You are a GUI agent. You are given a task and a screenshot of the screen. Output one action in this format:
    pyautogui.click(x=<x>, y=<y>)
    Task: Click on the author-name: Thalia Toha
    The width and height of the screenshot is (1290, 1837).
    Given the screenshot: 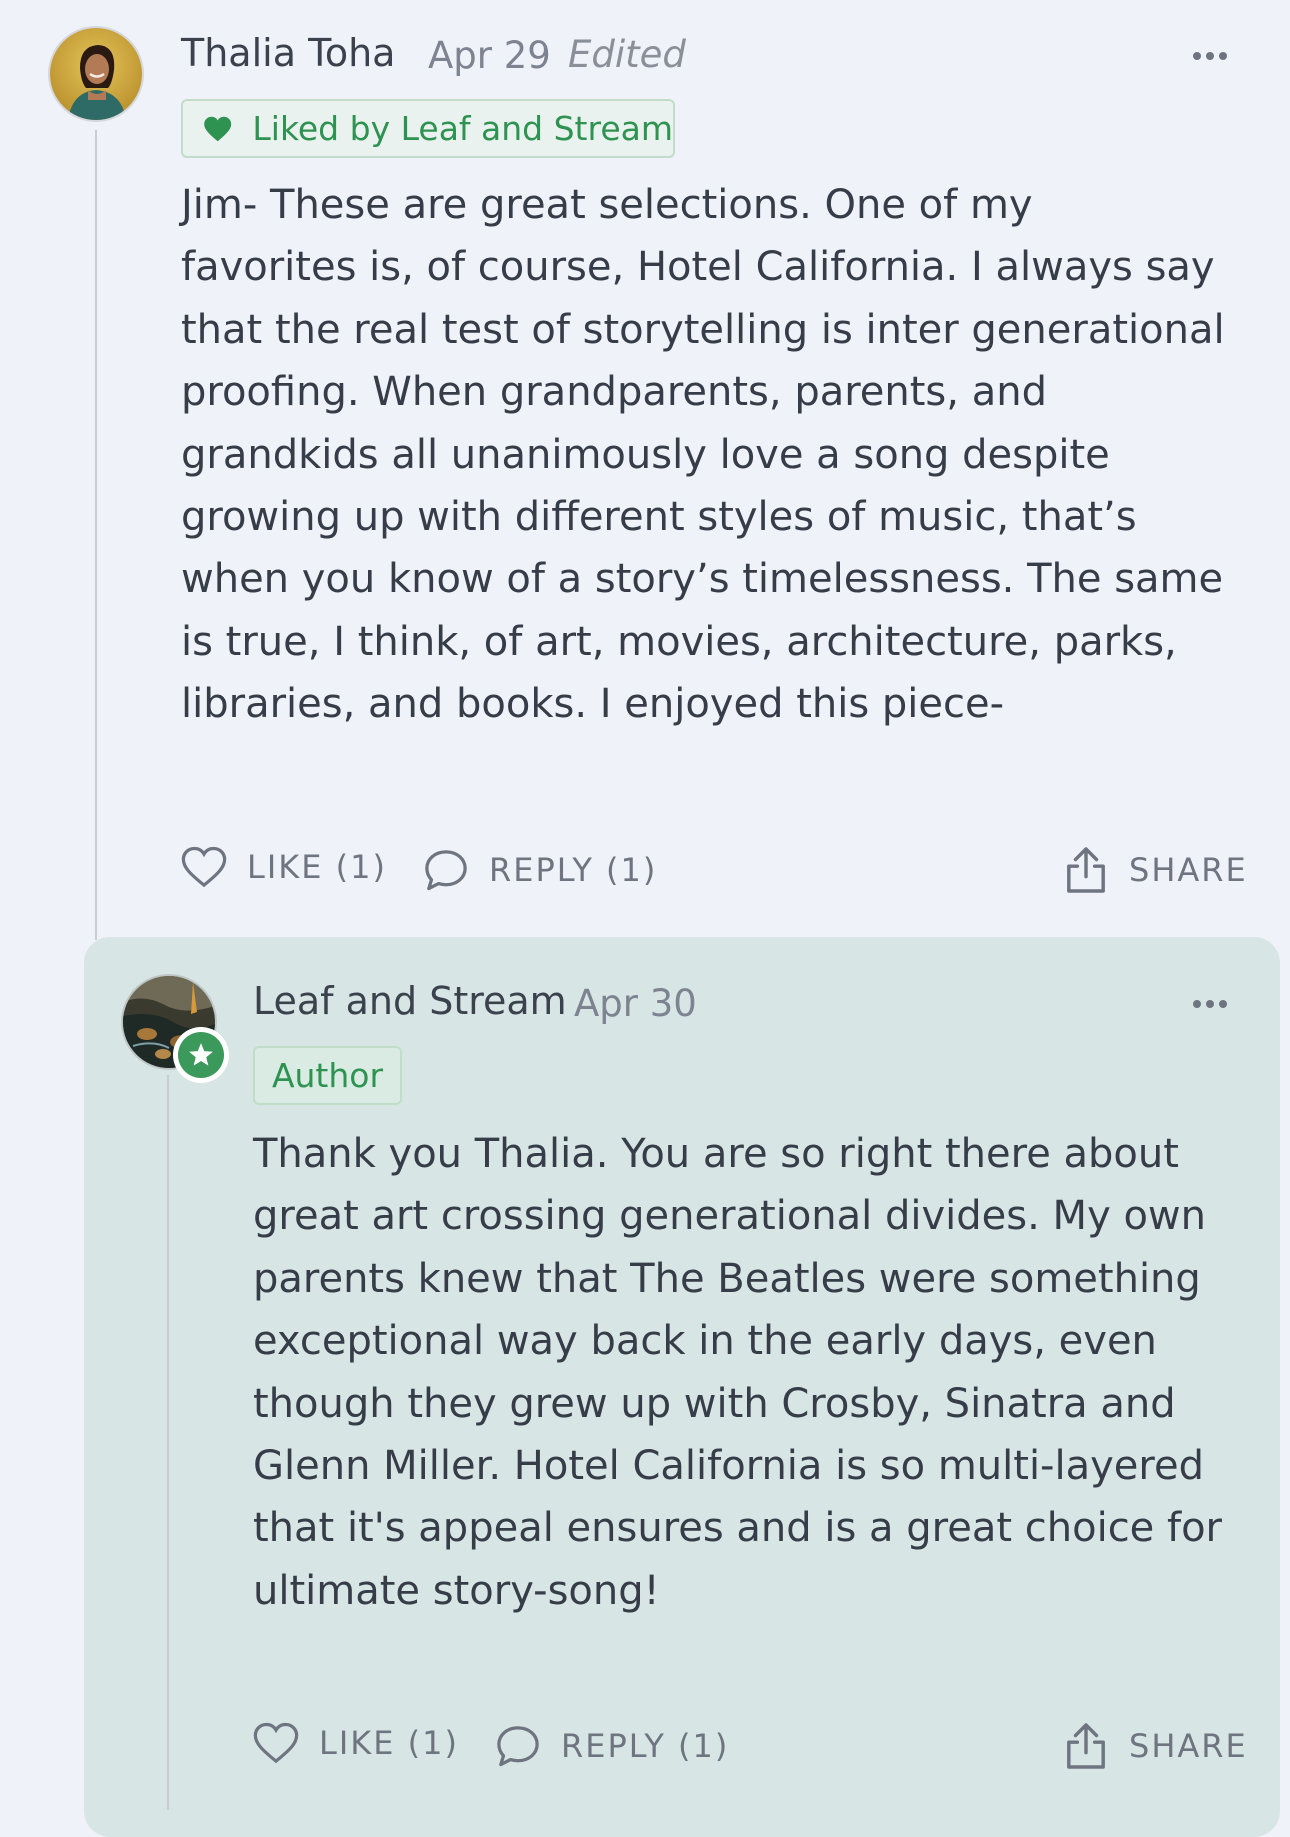 What is the action you would take?
    pyautogui.click(x=288, y=53)
    